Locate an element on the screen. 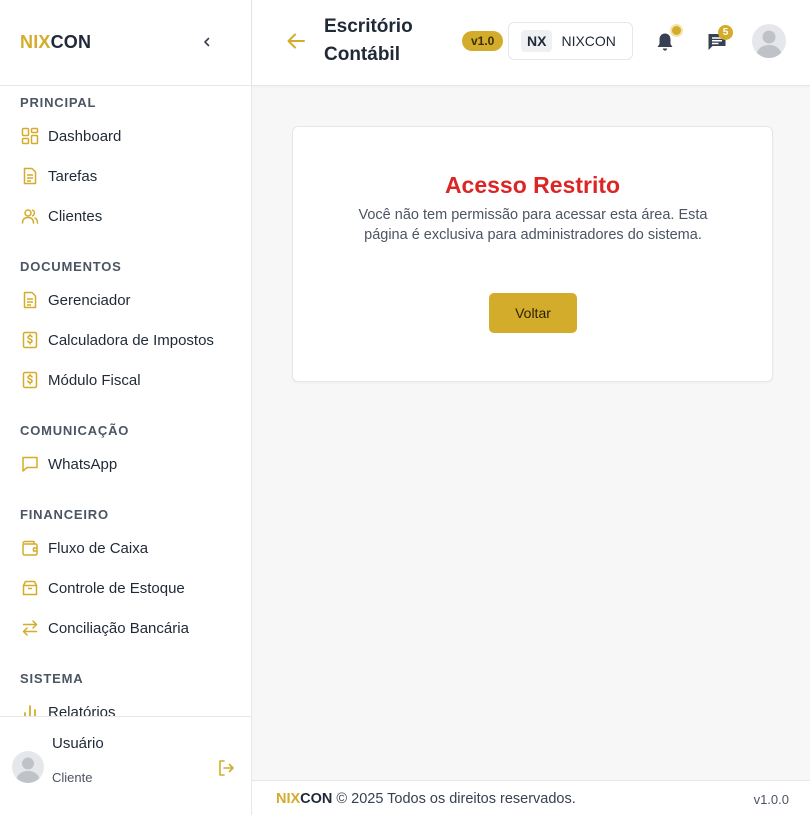 This screenshot has height=815, width=810. logout-button is located at coordinates (226, 768).